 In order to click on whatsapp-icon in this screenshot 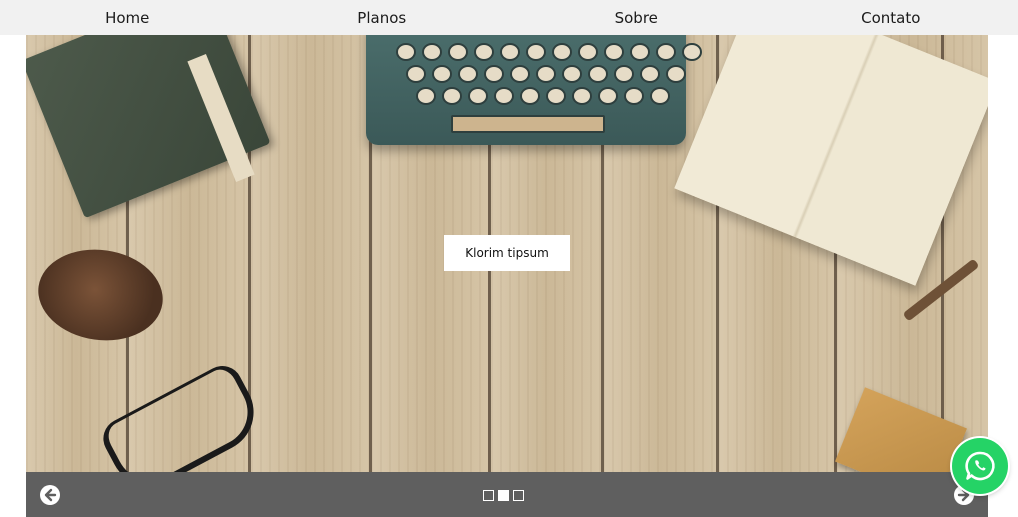, I will do `click(980, 466)`.